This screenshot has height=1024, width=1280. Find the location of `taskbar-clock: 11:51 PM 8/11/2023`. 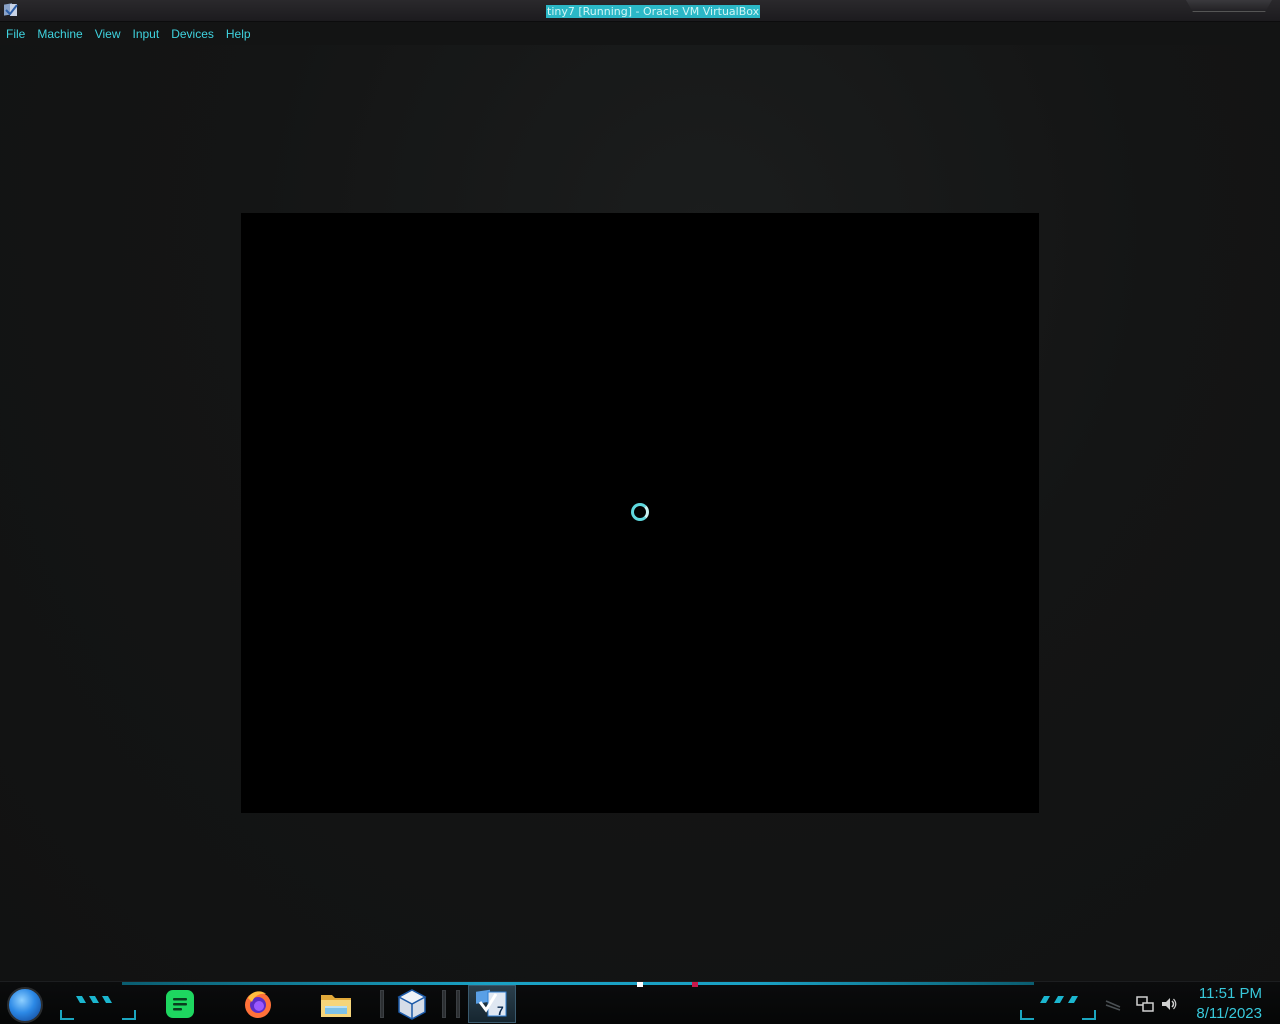

taskbar-clock: 11:51 PM 8/11/2023 is located at coordinates (1222, 1004).